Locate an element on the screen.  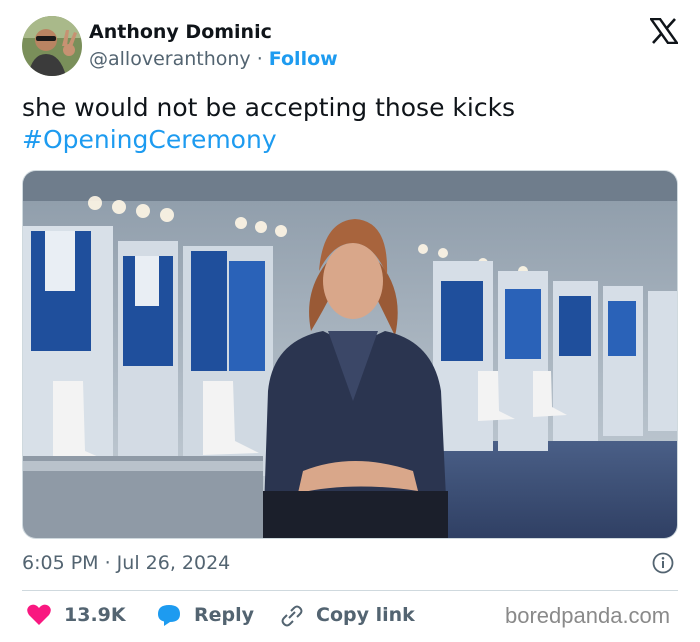
watermark: boredpanda.com is located at coordinates (588, 615).